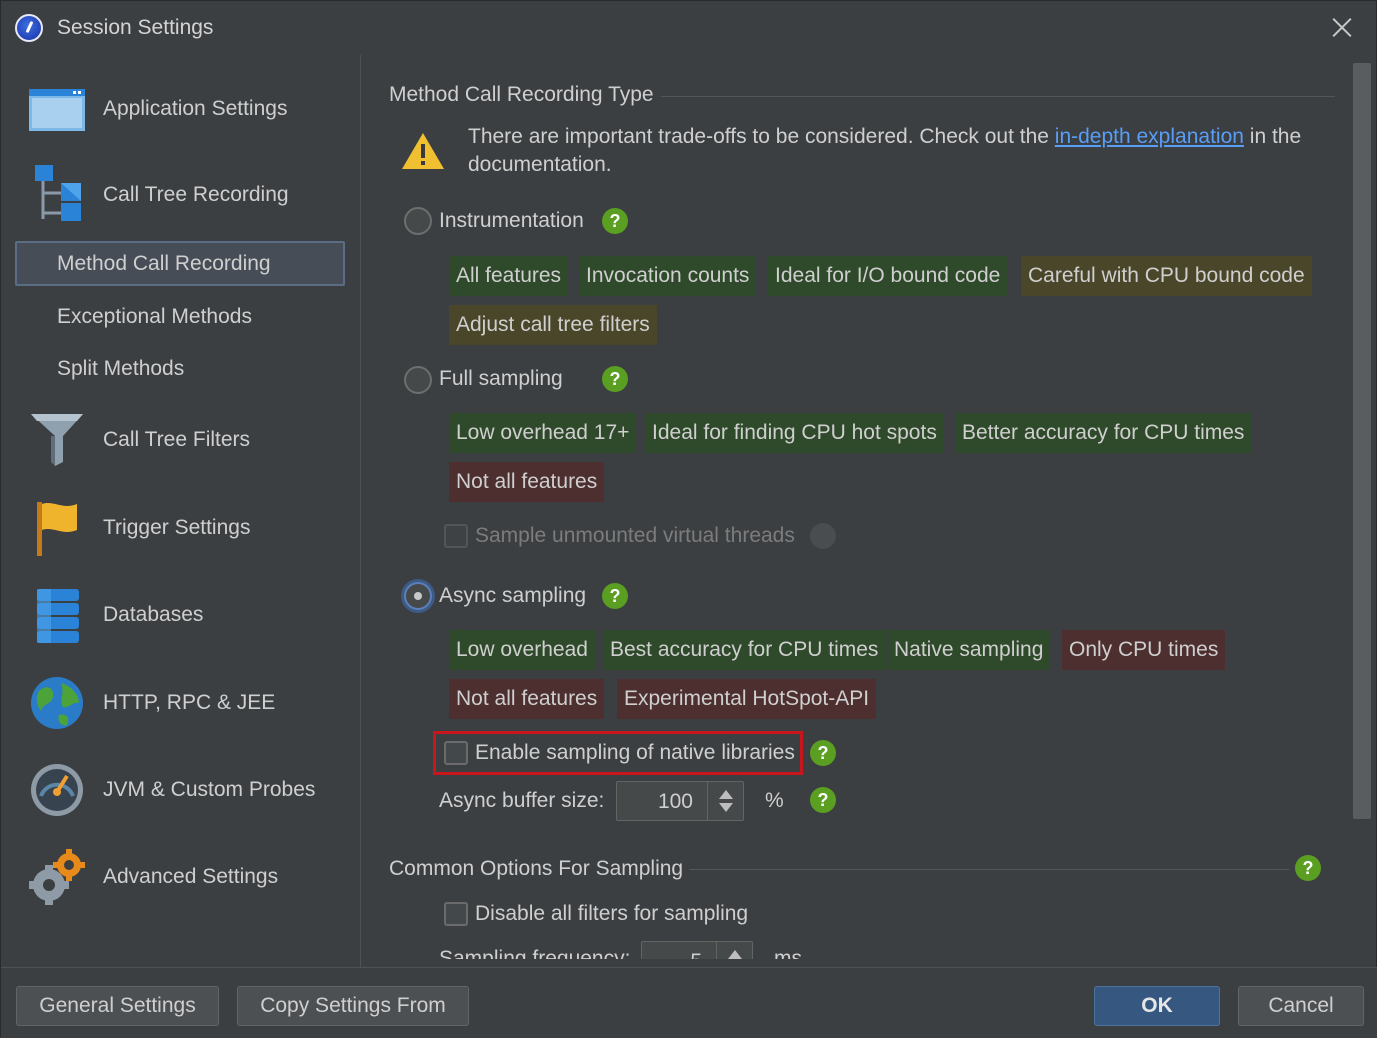 The height and width of the screenshot is (1038, 1377). Describe the element at coordinates (969, 650) in the screenshot. I see `tag-native-sampling: Native sampling` at that location.